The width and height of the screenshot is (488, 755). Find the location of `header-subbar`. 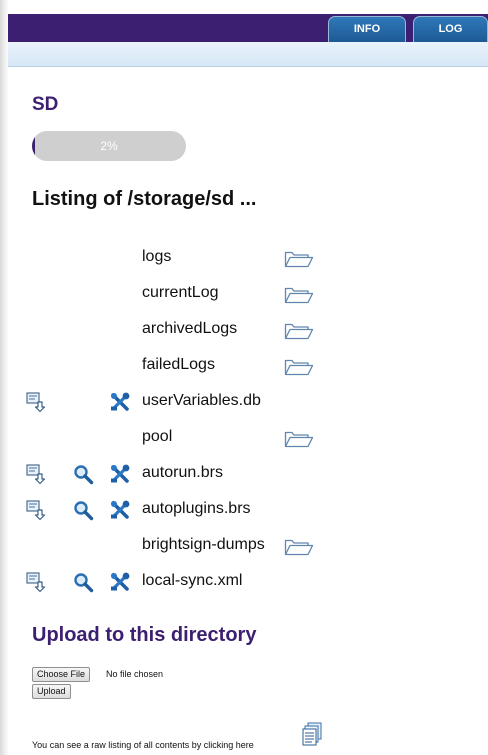

header-subbar is located at coordinates (248, 54).